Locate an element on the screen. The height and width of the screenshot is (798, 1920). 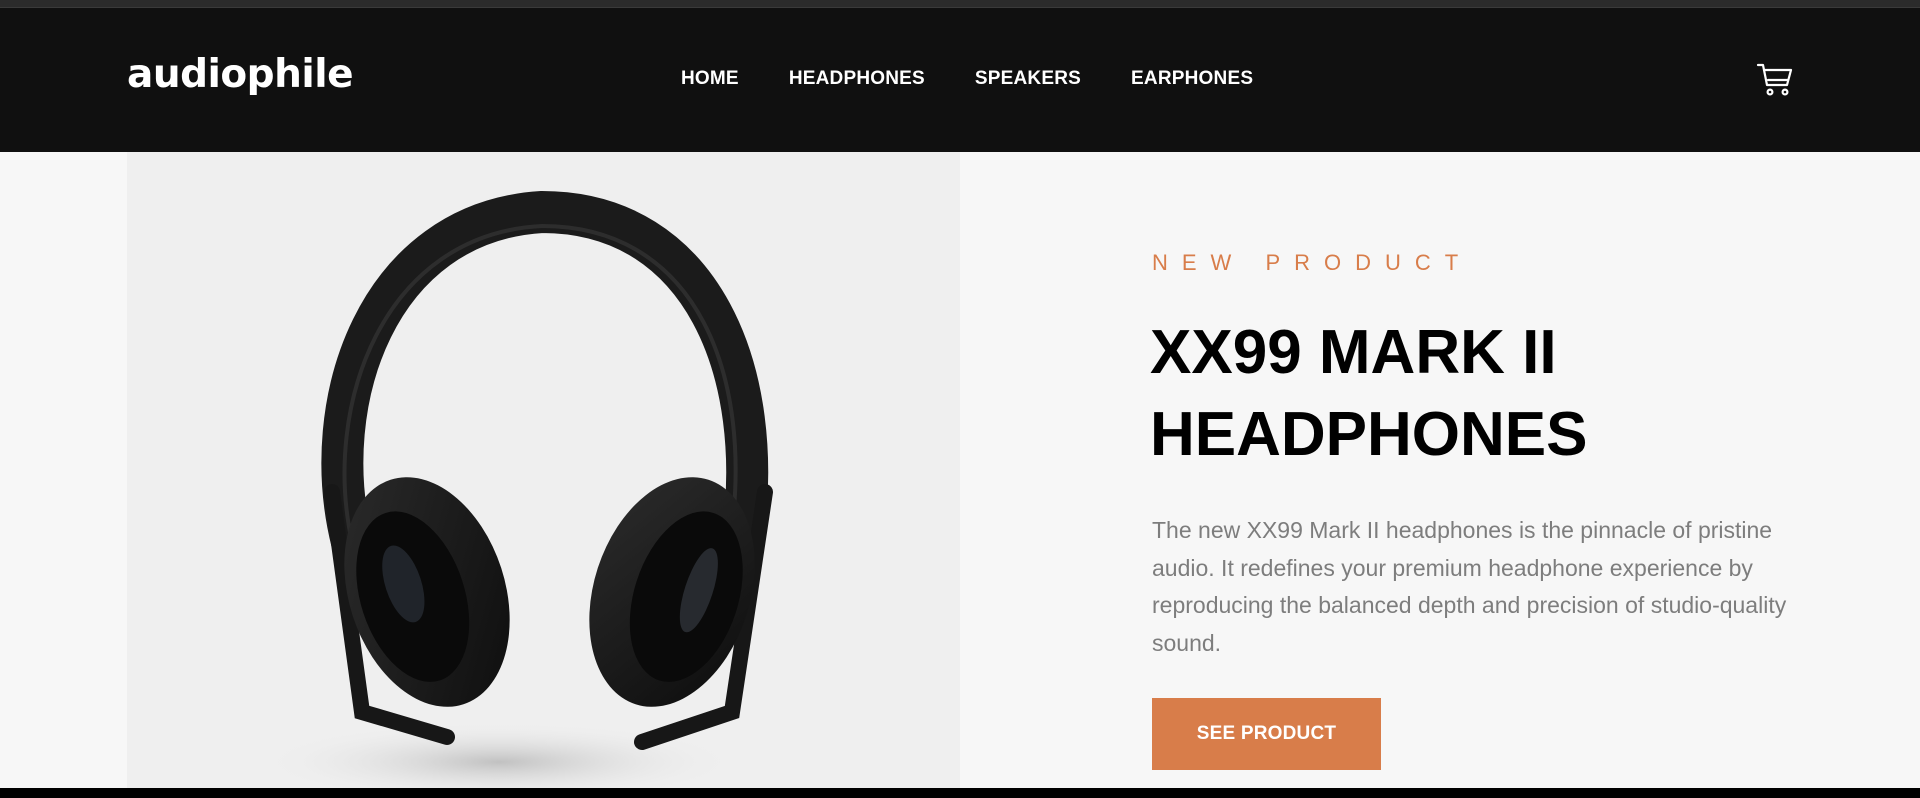
hero-title-line2: HEADPHONES is located at coordinates (1369, 434).